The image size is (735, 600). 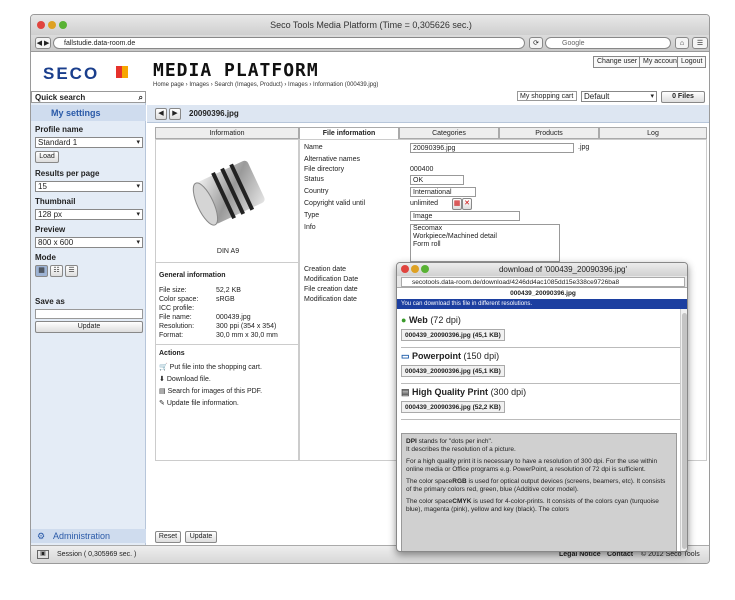 What do you see at coordinates (43, 43) in the screenshot?
I see `back-forward-button: ◀ ▶` at bounding box center [43, 43].